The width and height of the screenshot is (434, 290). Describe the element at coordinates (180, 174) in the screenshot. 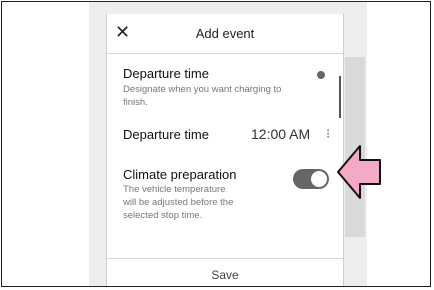

I see `climate-preparation-title: Climate preparation` at that location.